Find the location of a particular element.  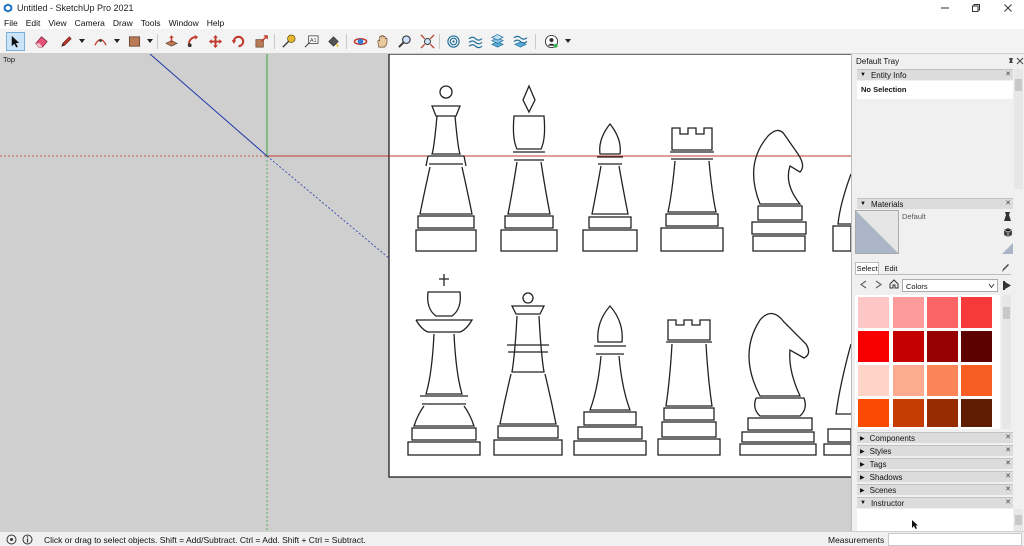

tray-close-icon is located at coordinates (1020, 61).